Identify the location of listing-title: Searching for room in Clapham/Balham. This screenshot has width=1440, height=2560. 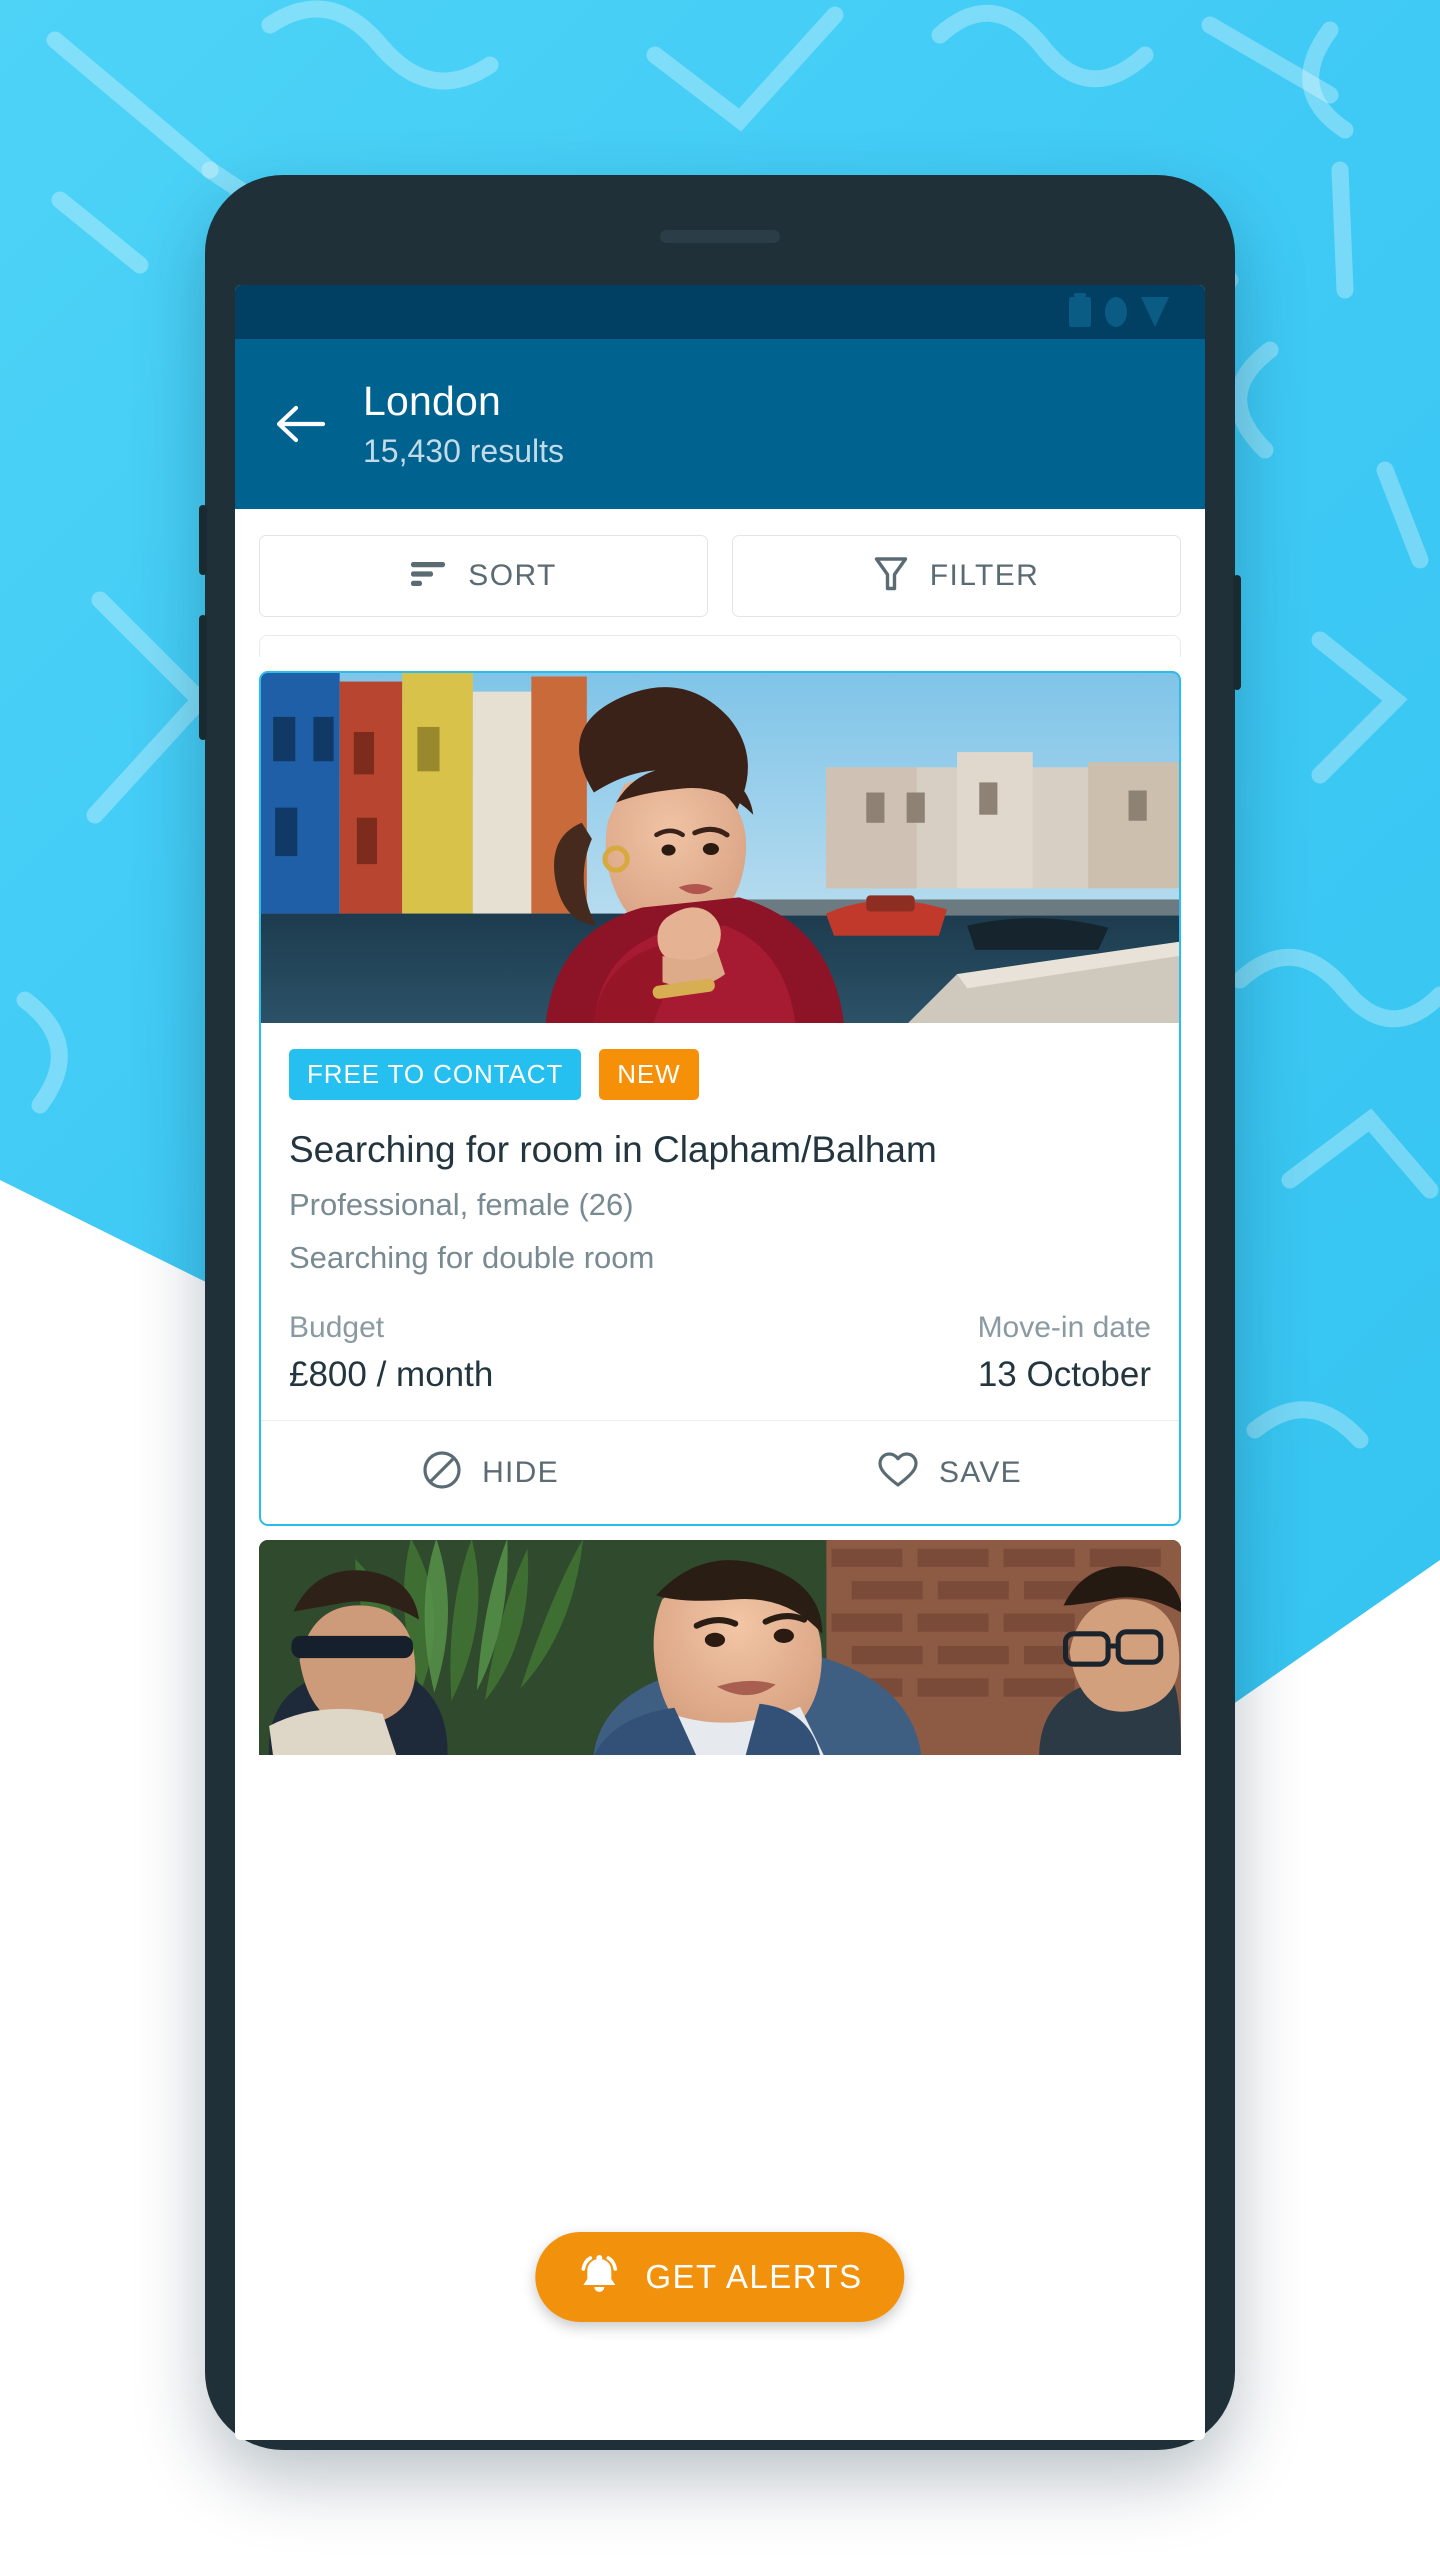
(613, 1149).